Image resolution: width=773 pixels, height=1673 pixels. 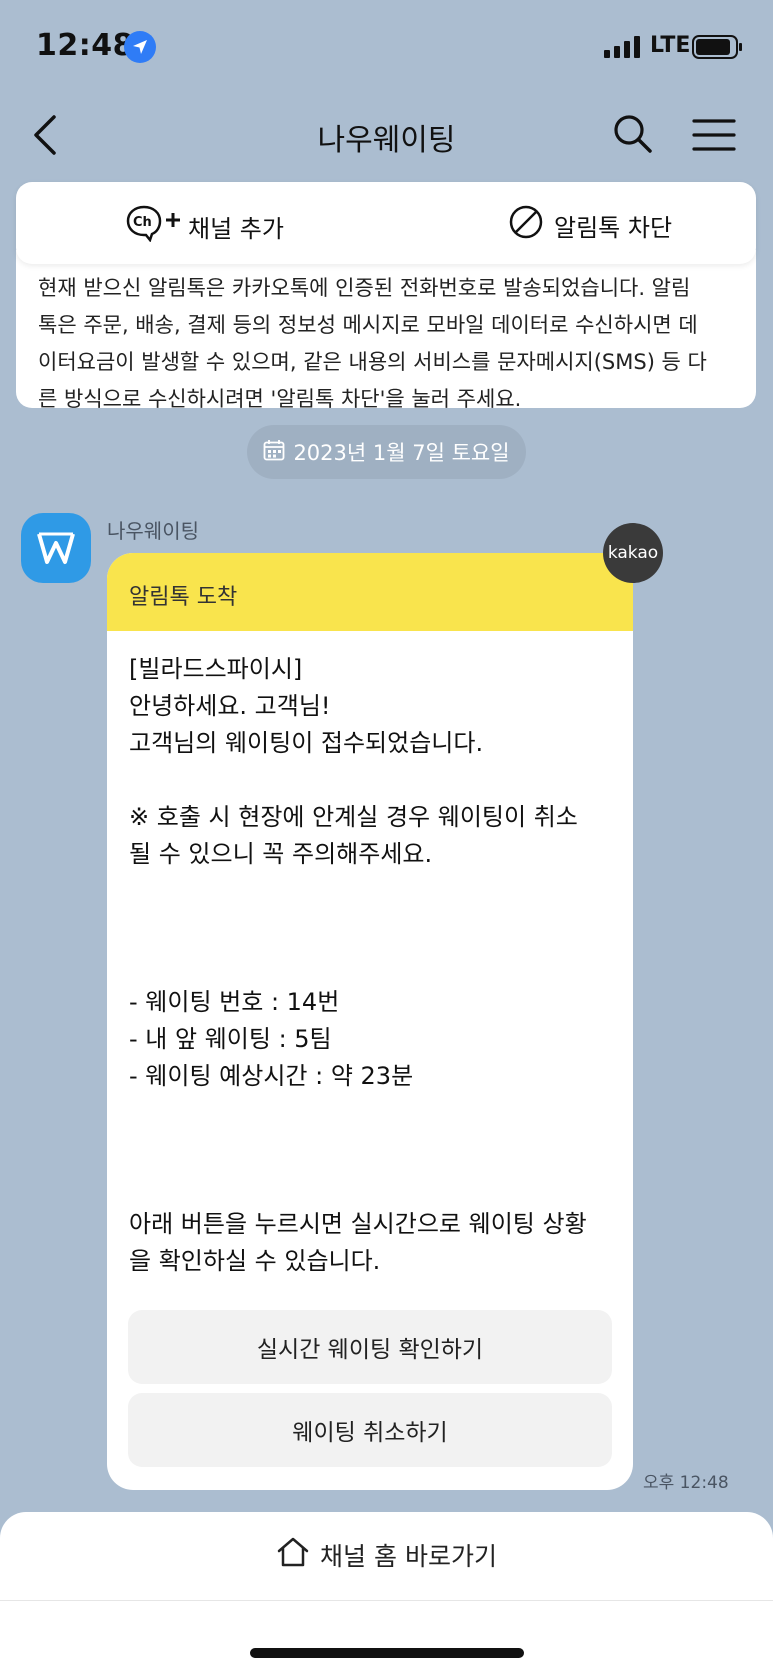 I want to click on location-arrow-icon, so click(x=140, y=47).